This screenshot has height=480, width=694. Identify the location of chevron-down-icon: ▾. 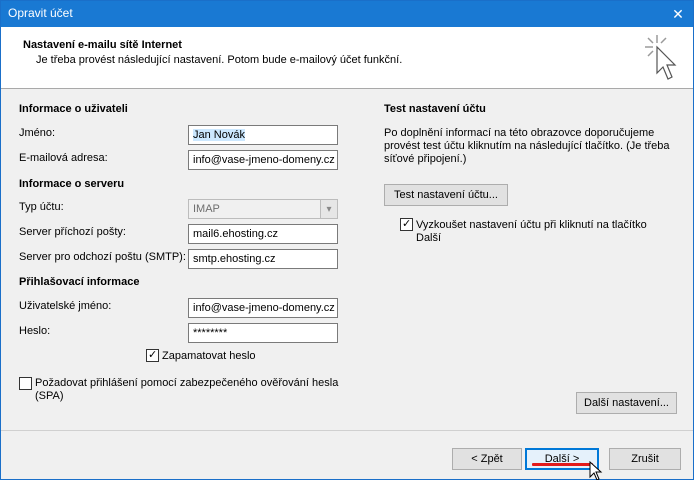
(328, 209).